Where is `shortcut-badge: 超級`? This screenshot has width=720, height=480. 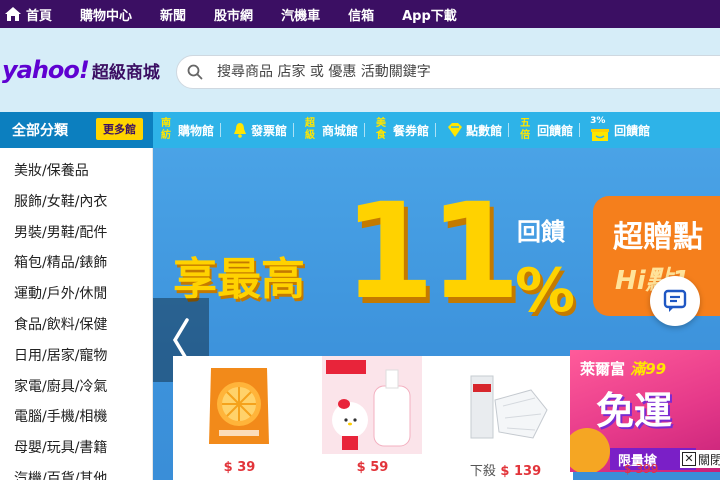
shortcut-badge: 超級 is located at coordinates (310, 129).